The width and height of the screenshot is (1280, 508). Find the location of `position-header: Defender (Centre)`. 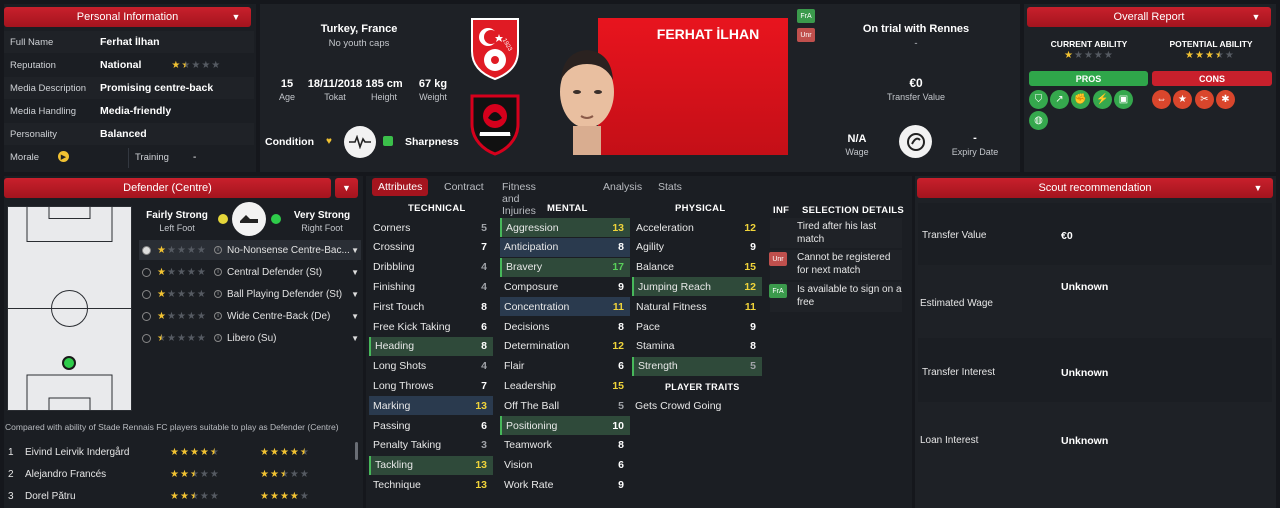

position-header: Defender (Centre) is located at coordinates (167, 188).